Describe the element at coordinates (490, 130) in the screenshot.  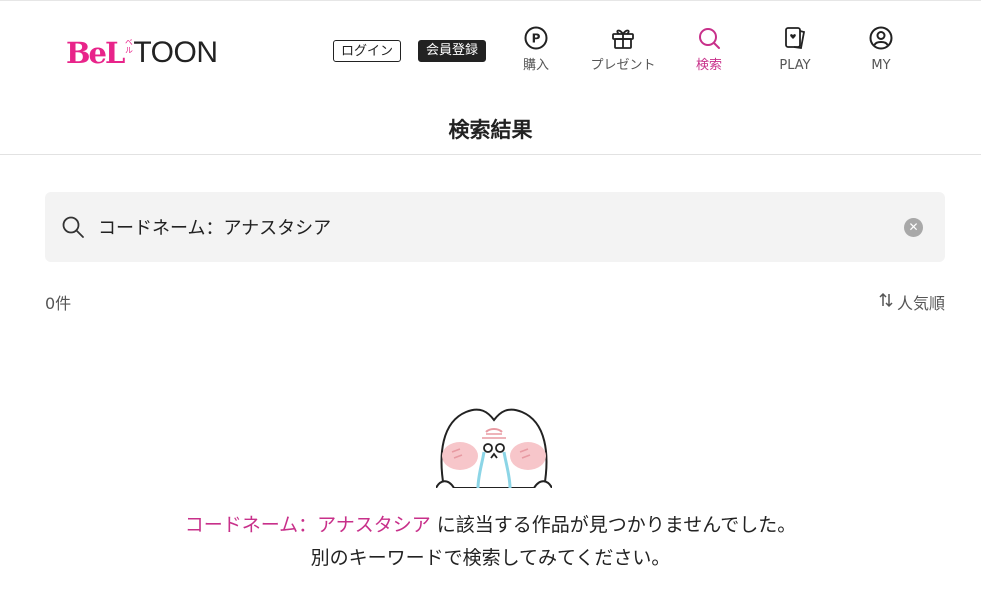
I see `page-title: 検索結果` at that location.